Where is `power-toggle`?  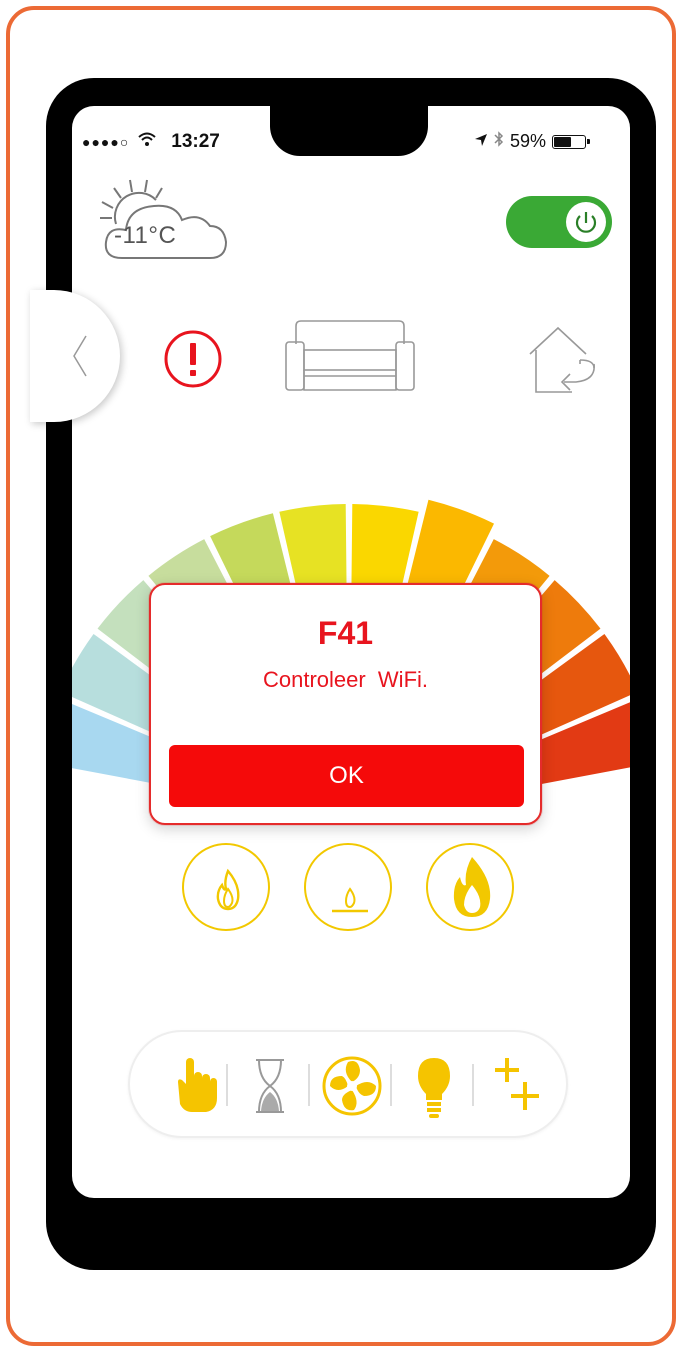 power-toggle is located at coordinates (559, 222).